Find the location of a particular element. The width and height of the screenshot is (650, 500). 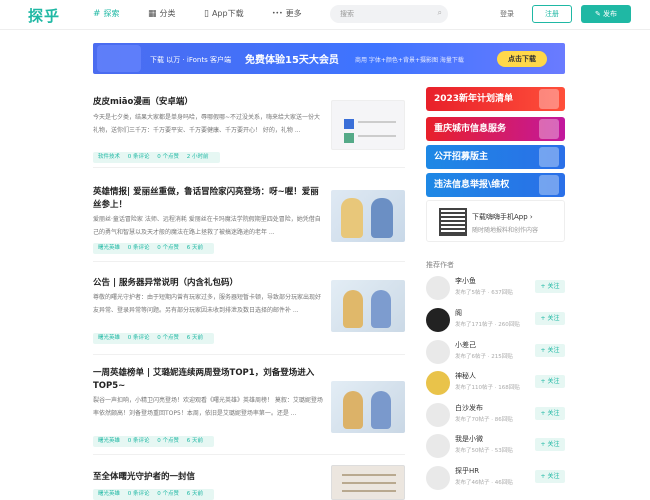

author-item: 李小鱼 发布了5帖子 · 637回贴 + 关注 is located at coordinates (495, 288).